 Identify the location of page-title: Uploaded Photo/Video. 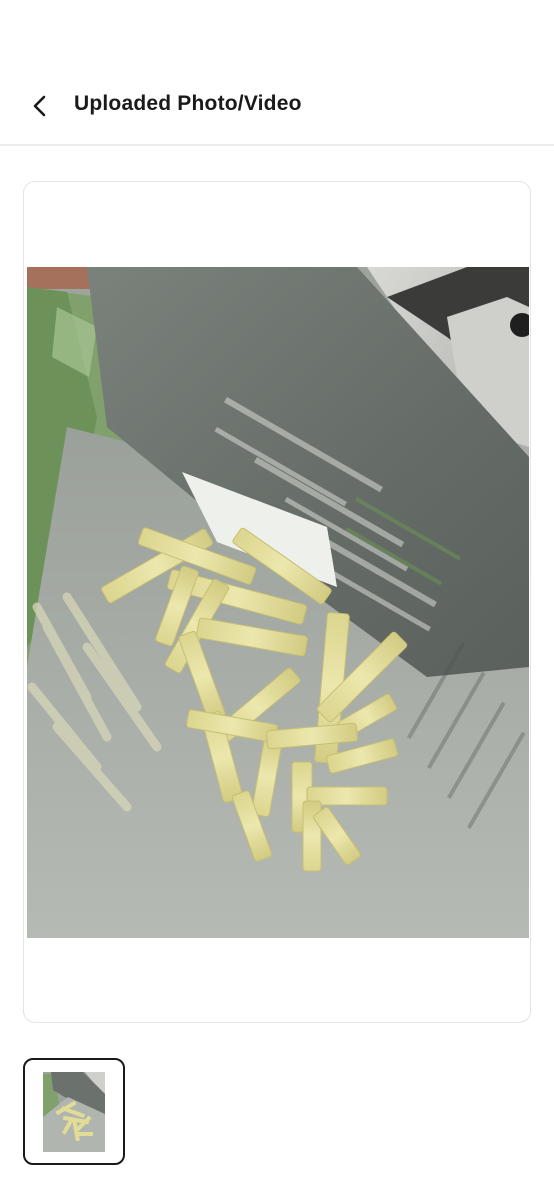
(188, 103).